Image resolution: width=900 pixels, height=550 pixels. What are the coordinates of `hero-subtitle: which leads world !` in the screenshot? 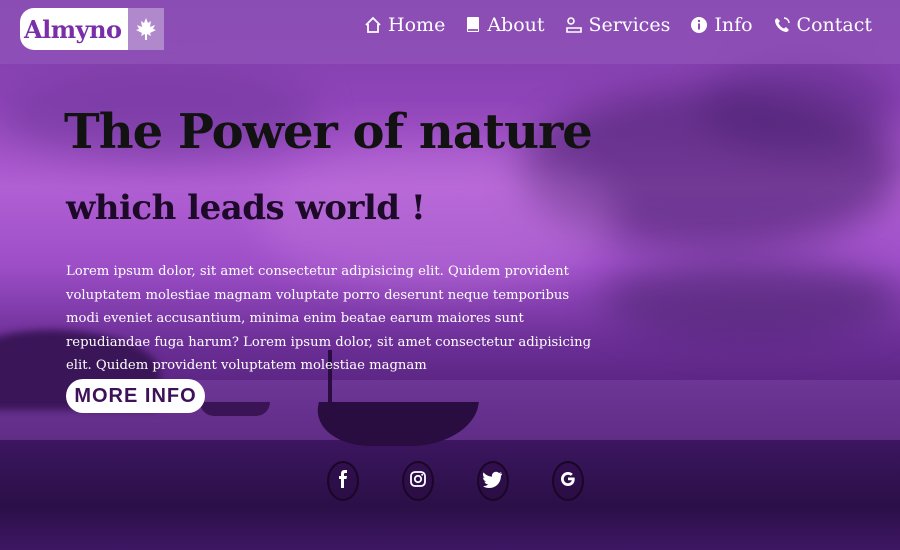 It's located at (246, 208).